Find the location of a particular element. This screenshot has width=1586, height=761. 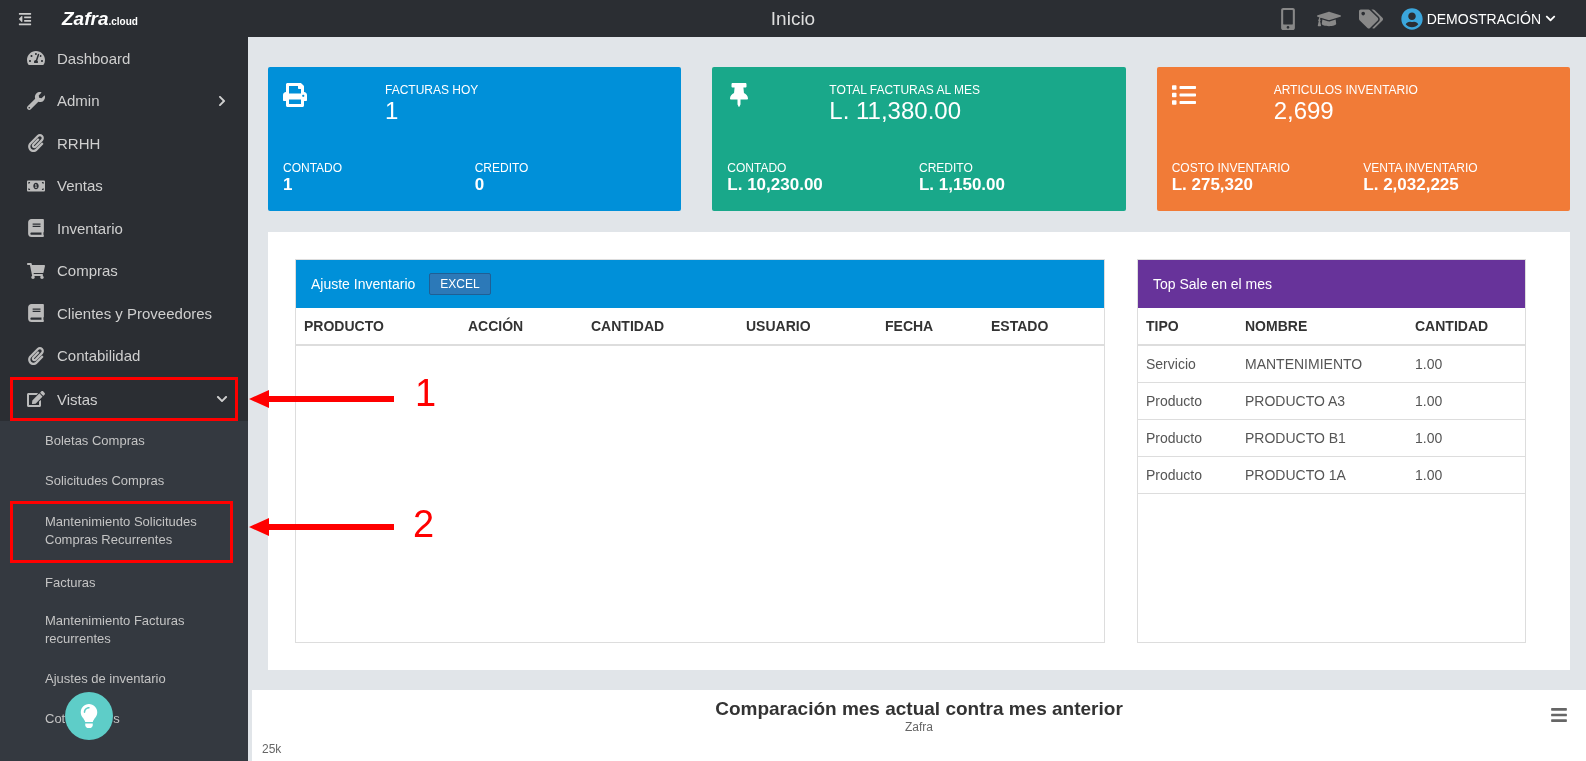

stat-value: 1 is located at coordinates (288, 185).